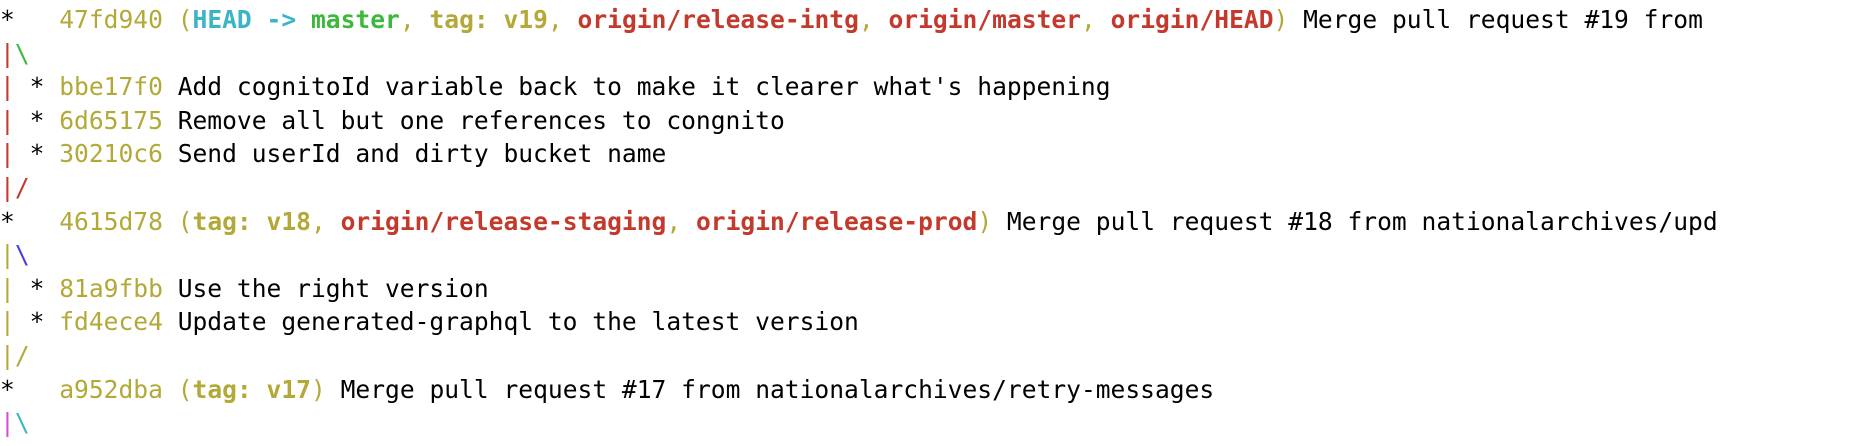  Describe the element at coordinates (1495, 19) in the screenshot. I see `commit-message: Merge pull request #19 from` at that location.